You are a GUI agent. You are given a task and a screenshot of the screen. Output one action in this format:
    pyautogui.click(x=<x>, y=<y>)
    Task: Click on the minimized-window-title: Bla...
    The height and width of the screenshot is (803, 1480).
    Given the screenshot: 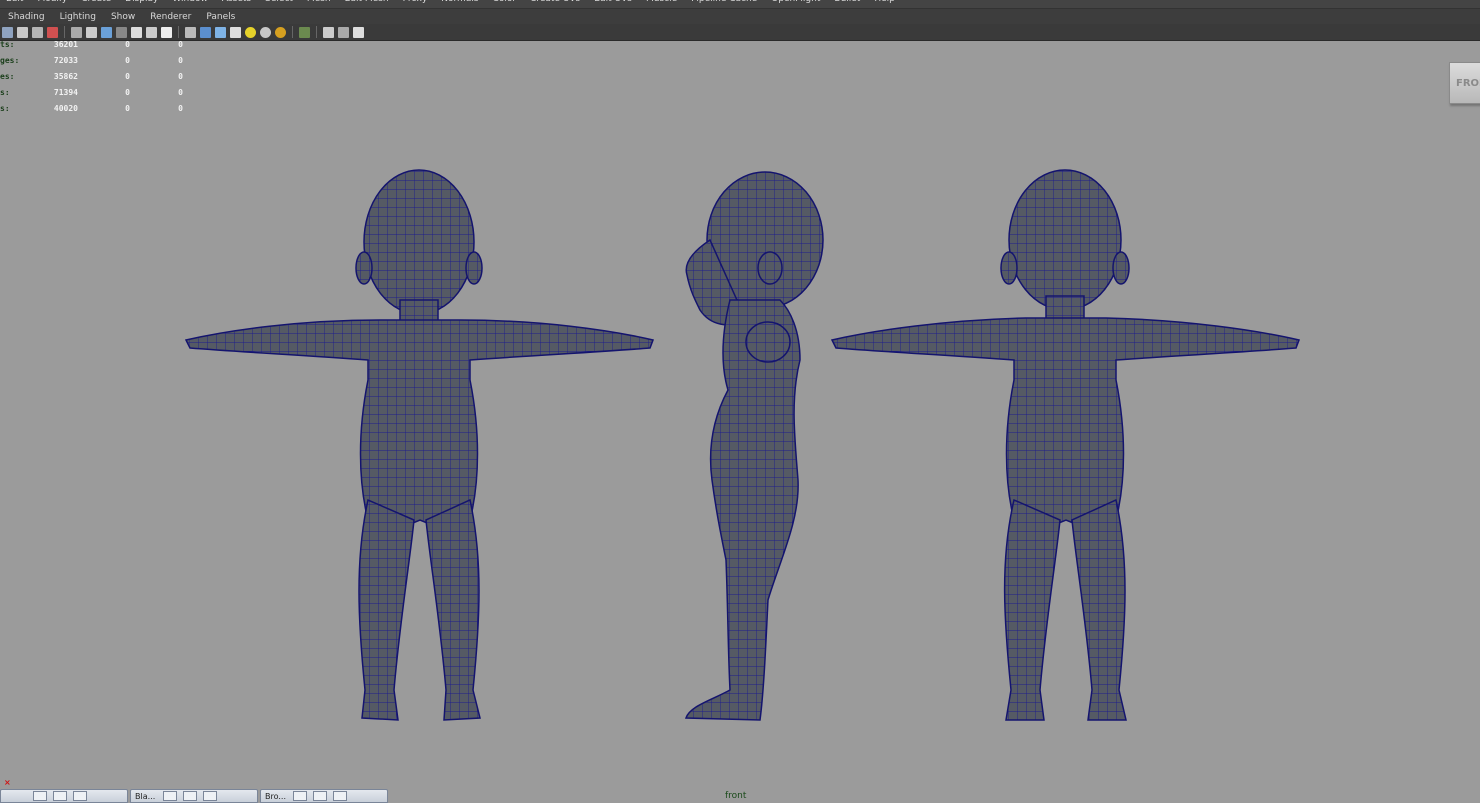 What is the action you would take?
    pyautogui.click(x=145, y=796)
    